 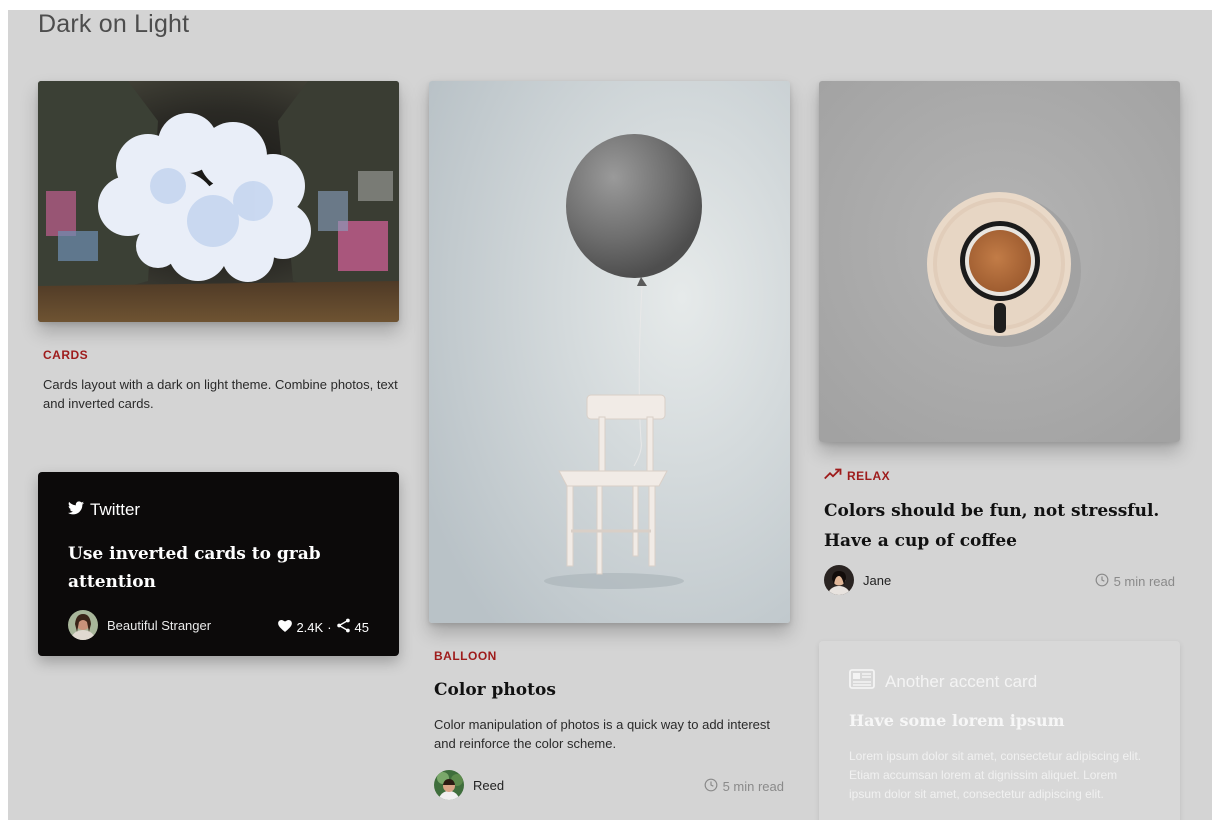 What do you see at coordinates (343, 627) in the screenshot?
I see `share-icon` at bounding box center [343, 627].